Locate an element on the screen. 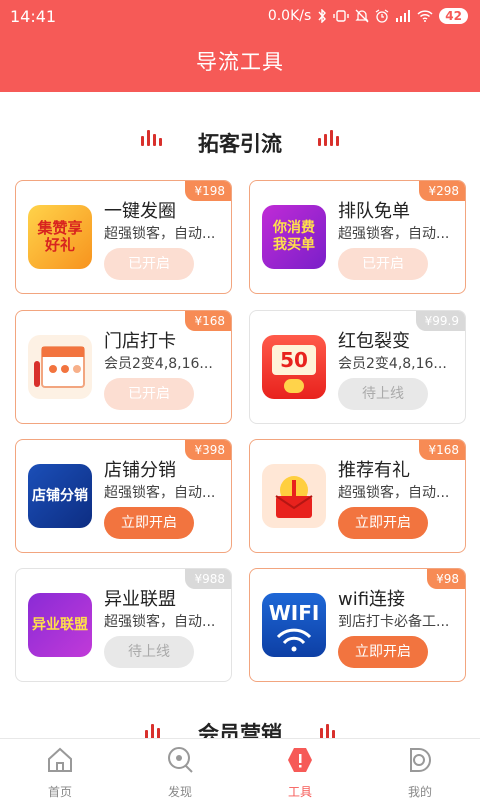  tools-icon is located at coordinates (300, 760).